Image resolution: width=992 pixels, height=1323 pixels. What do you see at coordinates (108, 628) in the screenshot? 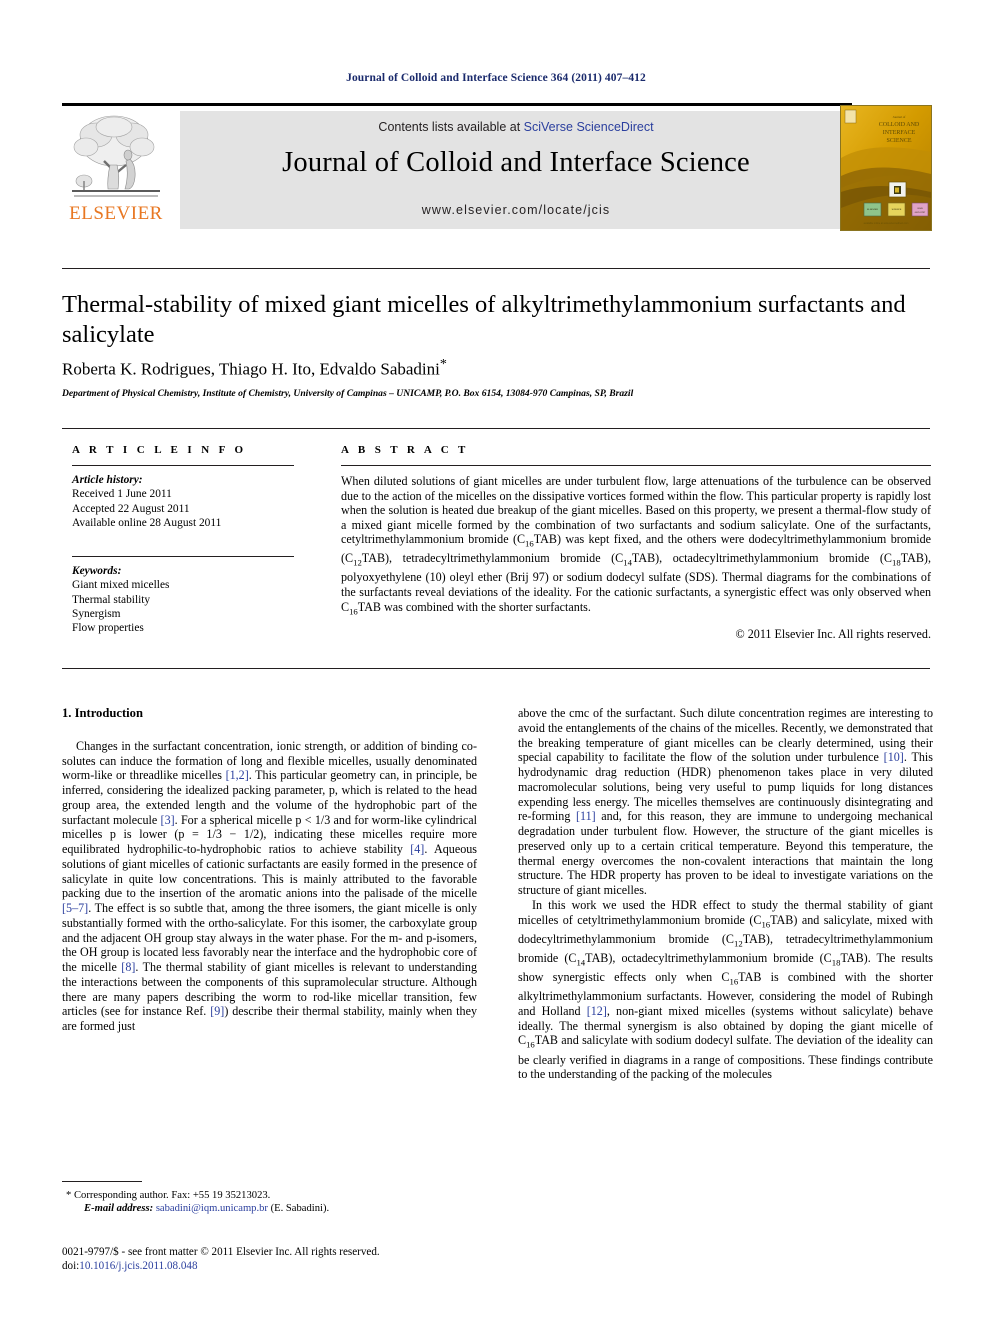
I see `keyword-item: Flow properties` at bounding box center [108, 628].